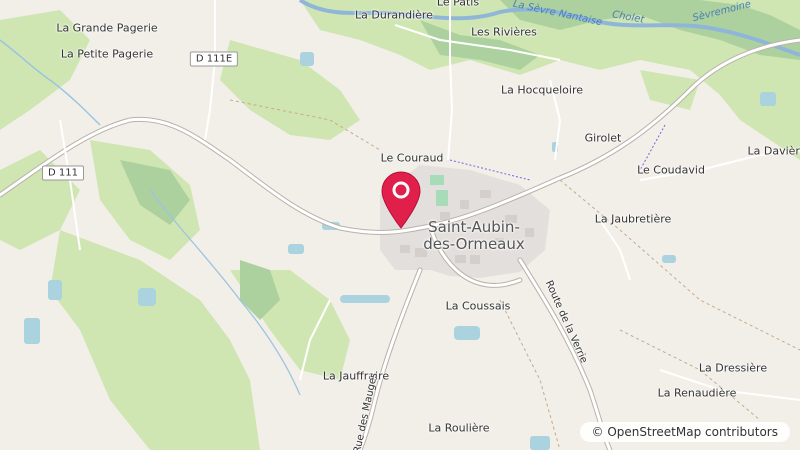 The height and width of the screenshot is (450, 800). What do you see at coordinates (107, 54) in the screenshot?
I see `place-label: La Petite Pagerie` at bounding box center [107, 54].